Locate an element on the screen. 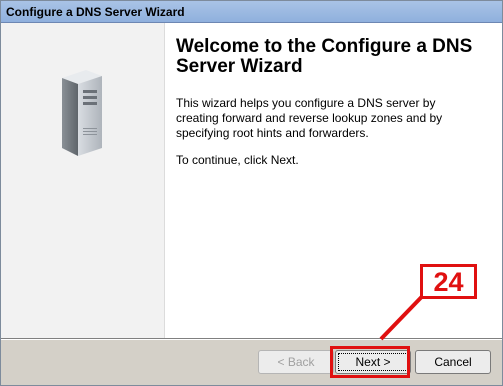 The height and width of the screenshot is (386, 503). continue-instruction: To continue, click Next. is located at coordinates (237, 160).